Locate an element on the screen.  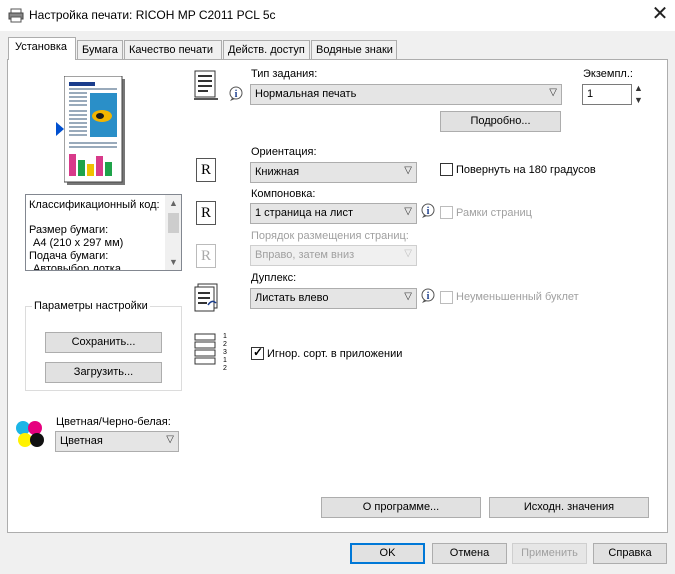
ok-button: OK is located at coordinates (387, 553).